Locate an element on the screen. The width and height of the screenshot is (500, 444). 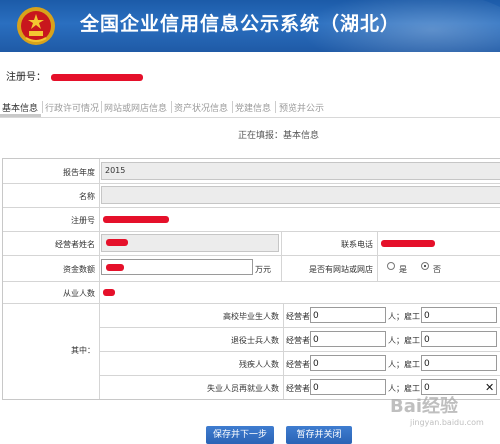
report-year-value: 2015 is located at coordinates (115, 170).